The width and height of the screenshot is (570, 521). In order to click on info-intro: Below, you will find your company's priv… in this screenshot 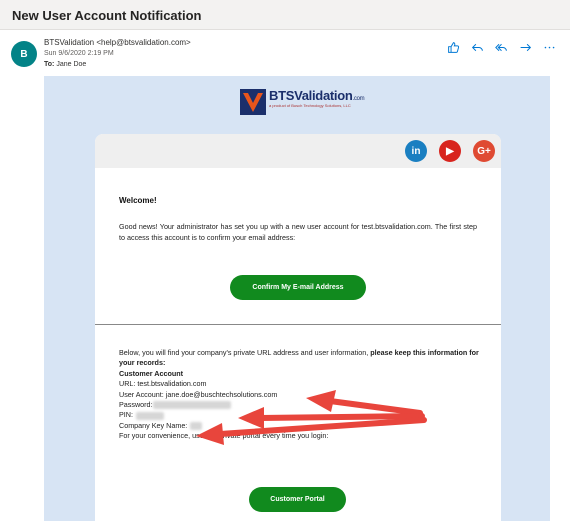, I will do `click(244, 352)`.